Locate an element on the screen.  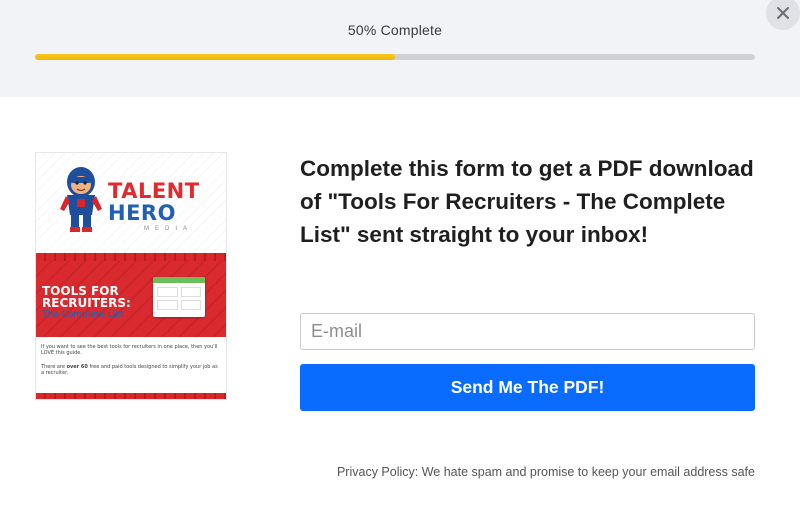
cover-subtitle: The Complete List is located at coordinates (83, 315).